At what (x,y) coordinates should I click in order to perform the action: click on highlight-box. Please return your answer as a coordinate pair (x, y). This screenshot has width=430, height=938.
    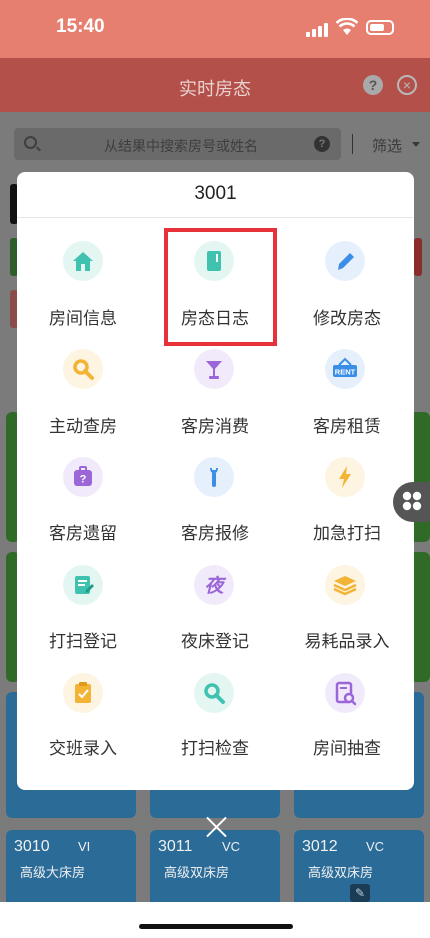
    Looking at the image, I should click on (220, 287).